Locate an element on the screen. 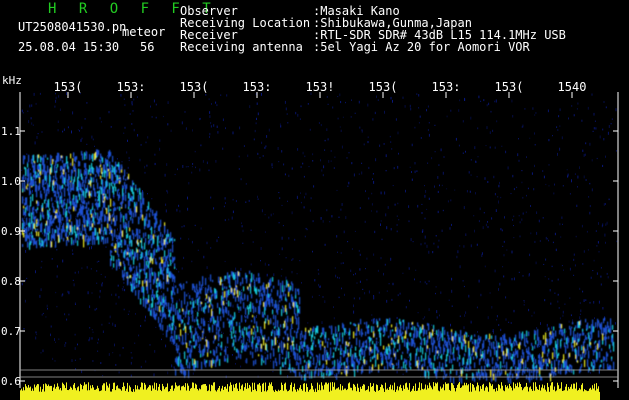 The width and height of the screenshot is (629, 400). x-tick-label: 153! is located at coordinates (320, 87).